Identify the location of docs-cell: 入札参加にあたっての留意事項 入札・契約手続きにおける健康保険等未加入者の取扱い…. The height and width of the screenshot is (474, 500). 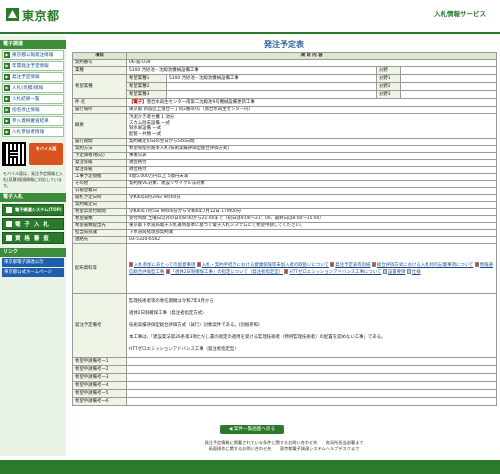
(311, 268).